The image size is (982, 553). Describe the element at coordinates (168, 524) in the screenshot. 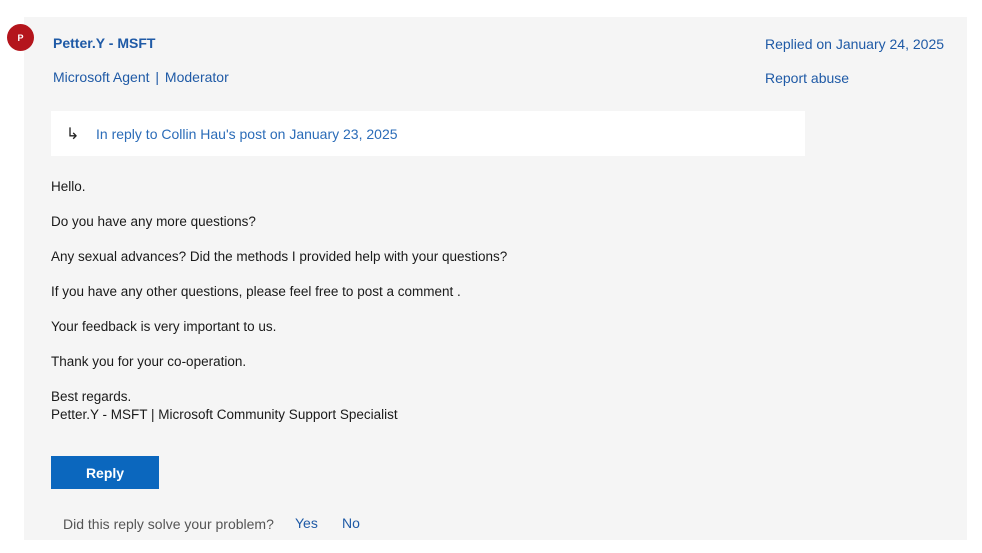

I see `solve-question: Did this reply solve your problem?` at that location.